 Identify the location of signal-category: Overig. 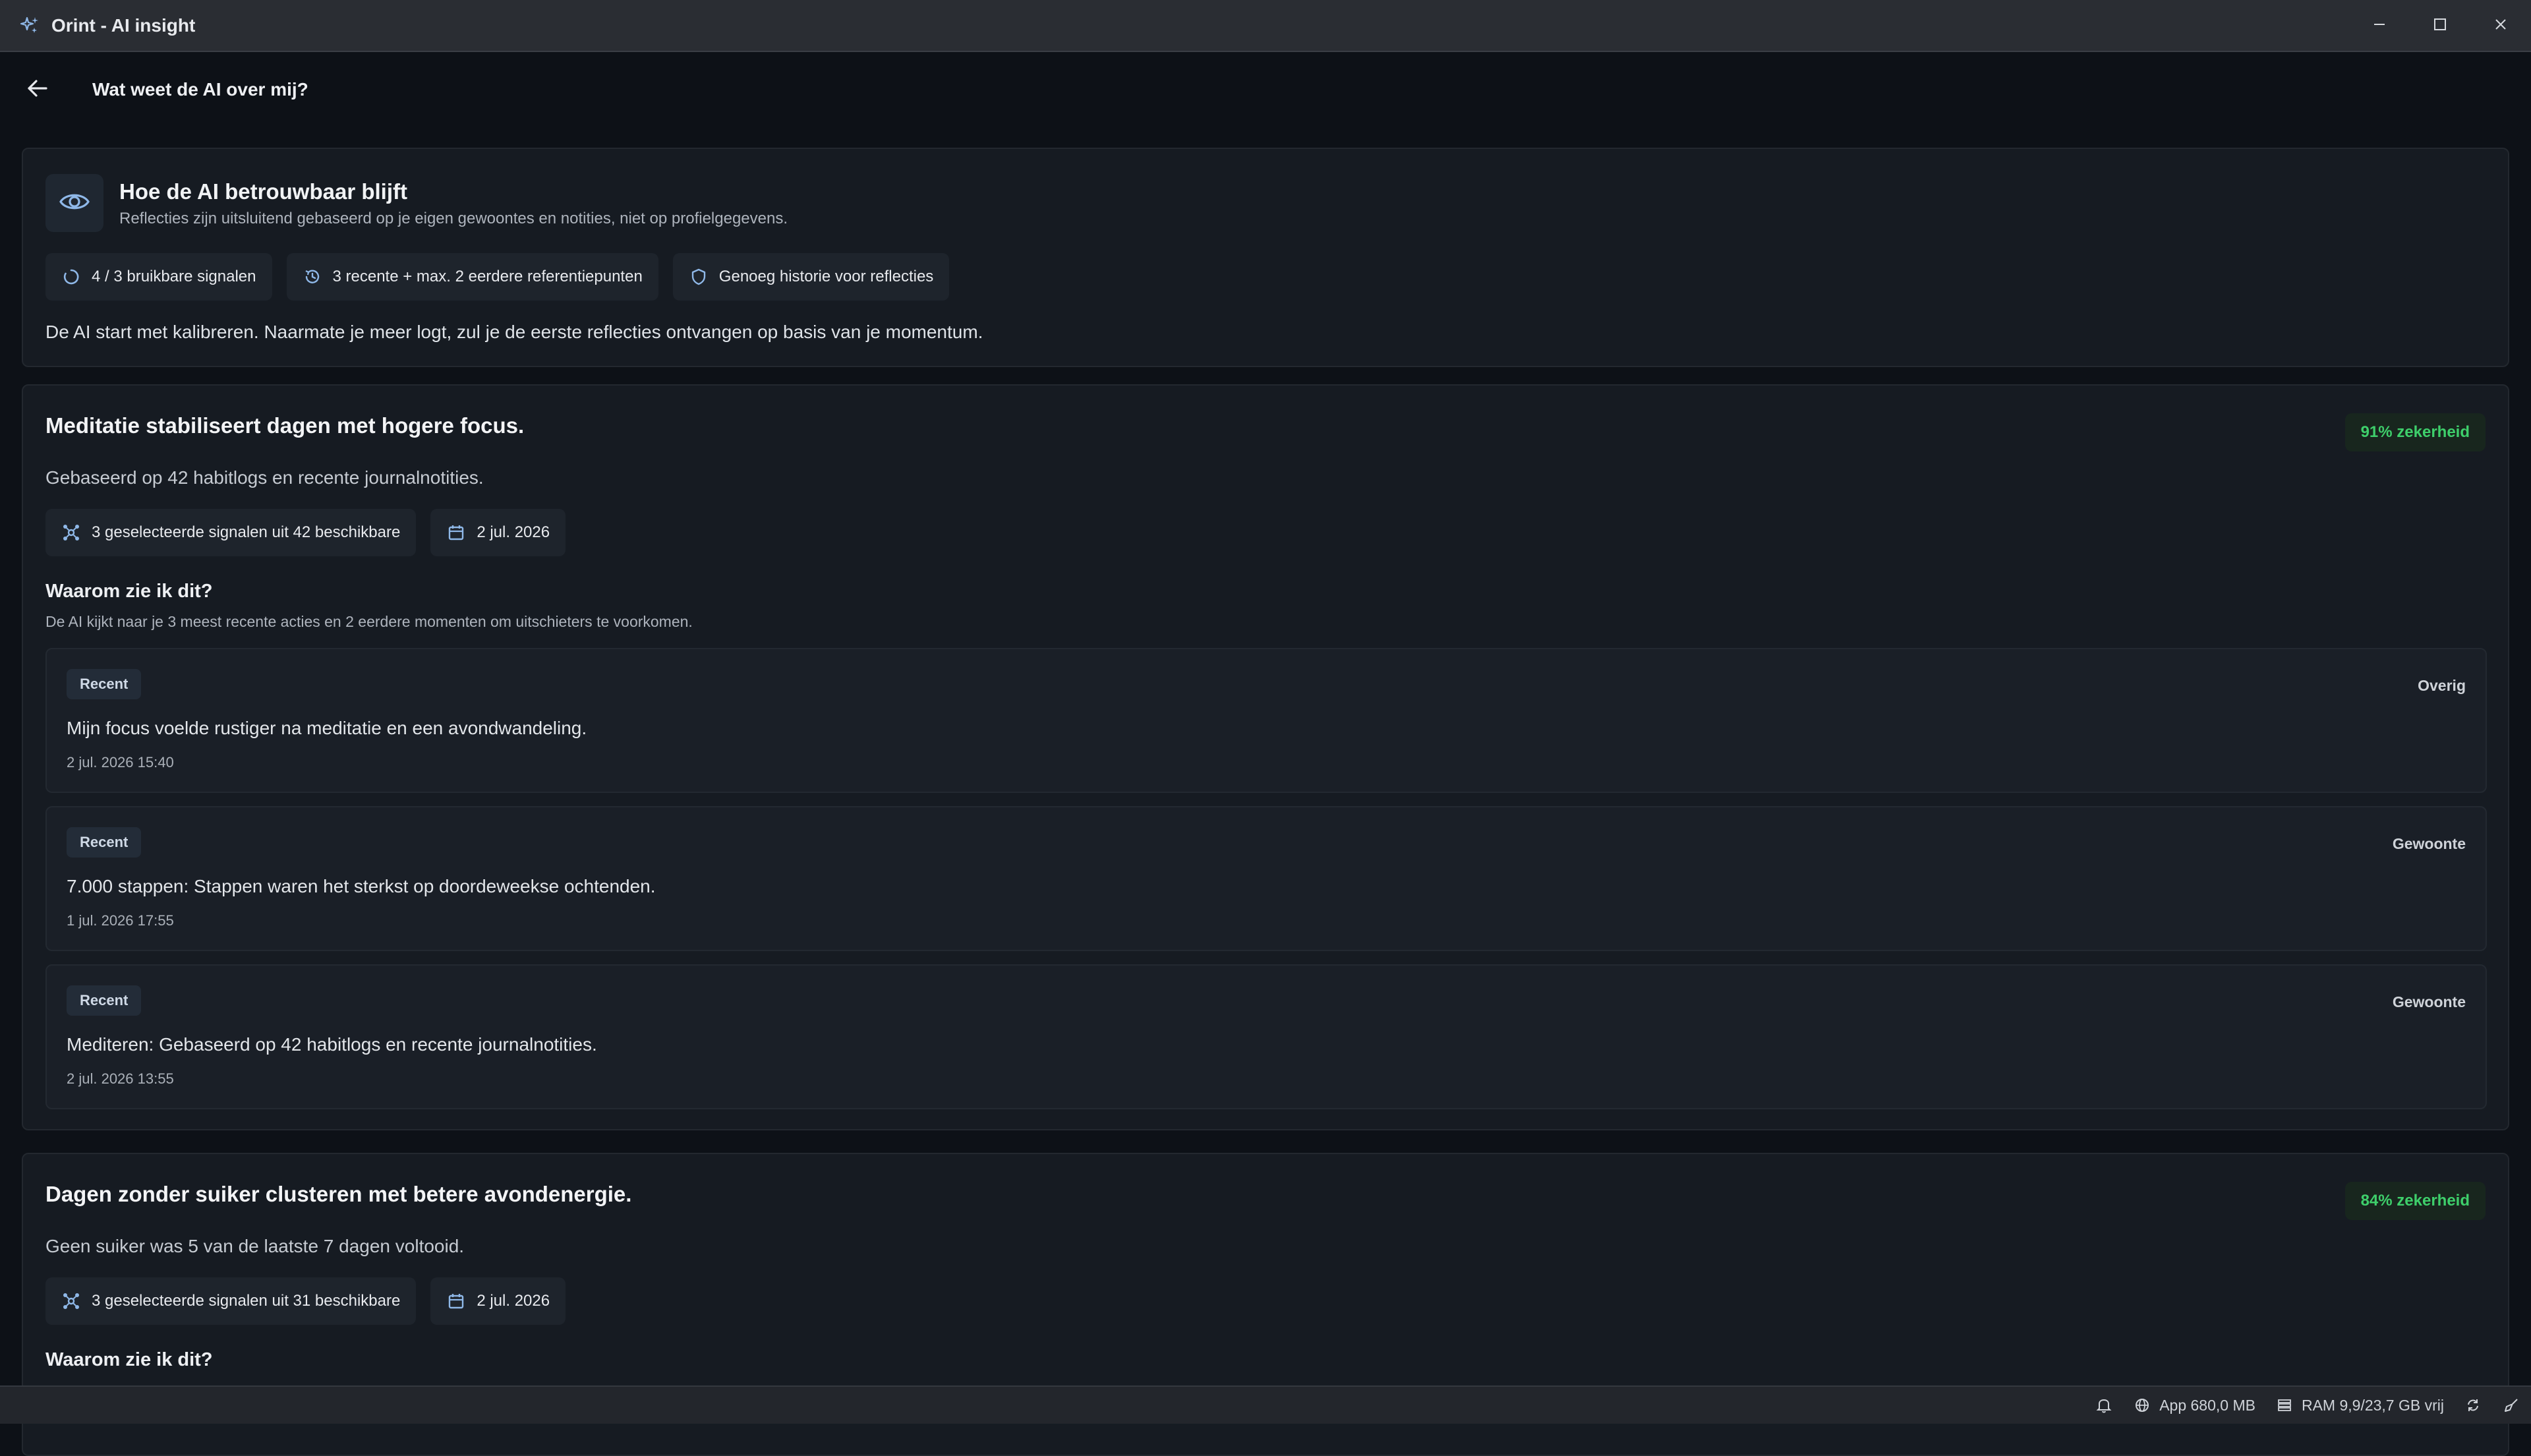
(2442, 685).